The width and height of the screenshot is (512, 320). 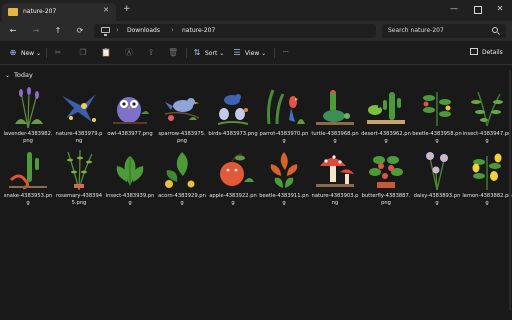 I want to click on file-name: rosemary-4383945.png, so click(x=79, y=199).